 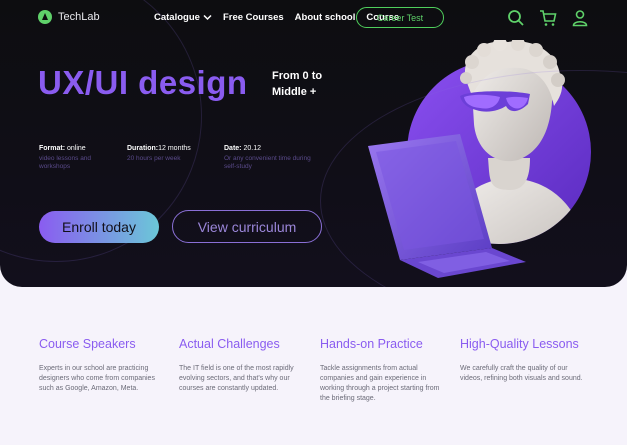 I want to click on info-duration-value: 12 months, so click(x=174, y=148).